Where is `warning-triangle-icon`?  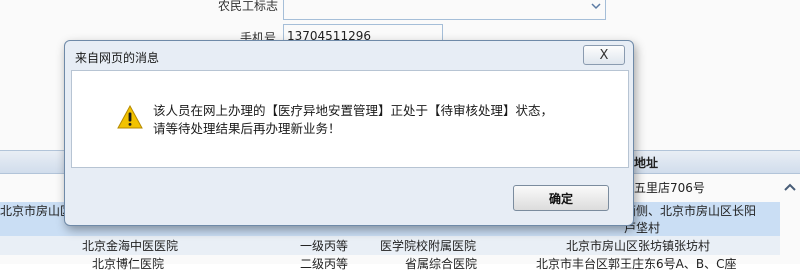
warning-triangle-icon is located at coordinates (130, 117).